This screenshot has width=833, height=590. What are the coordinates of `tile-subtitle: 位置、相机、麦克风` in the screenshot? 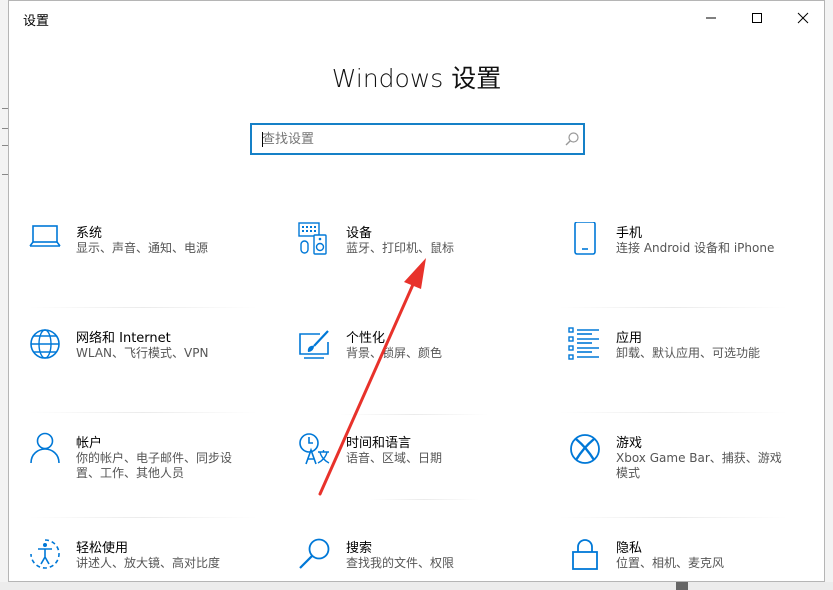 It's located at (670, 563).